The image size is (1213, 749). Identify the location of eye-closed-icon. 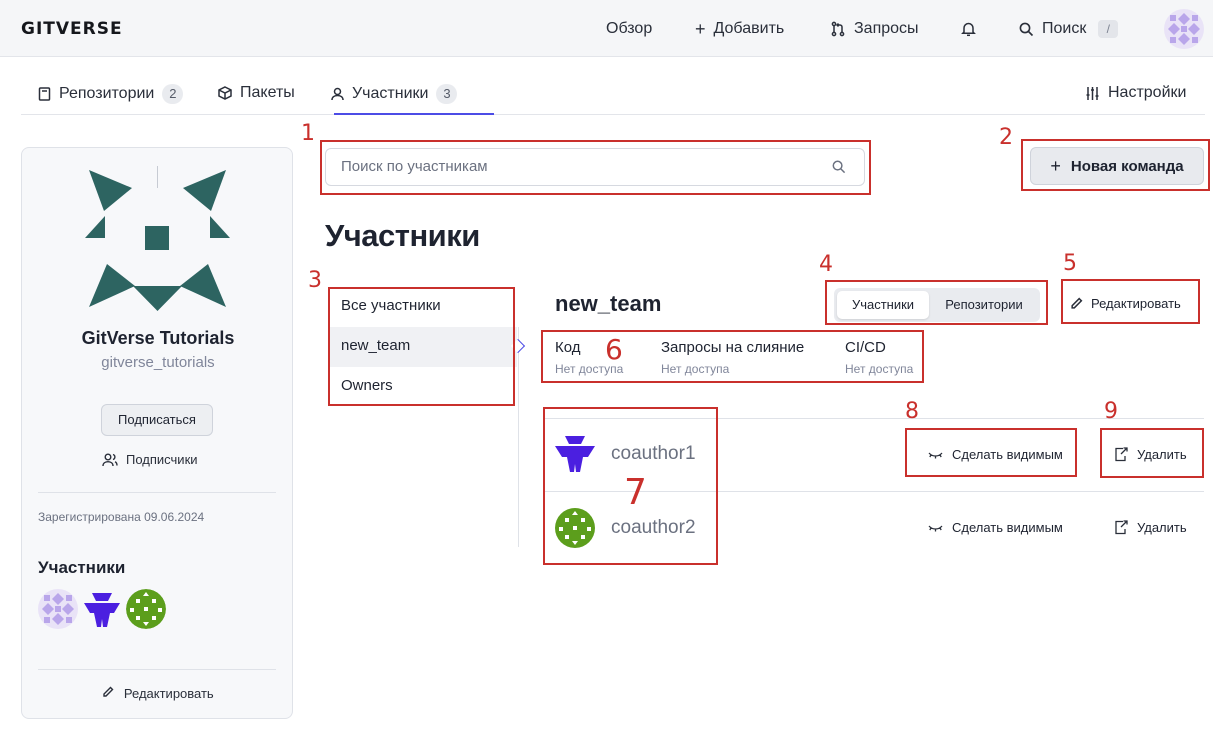
(935, 528).